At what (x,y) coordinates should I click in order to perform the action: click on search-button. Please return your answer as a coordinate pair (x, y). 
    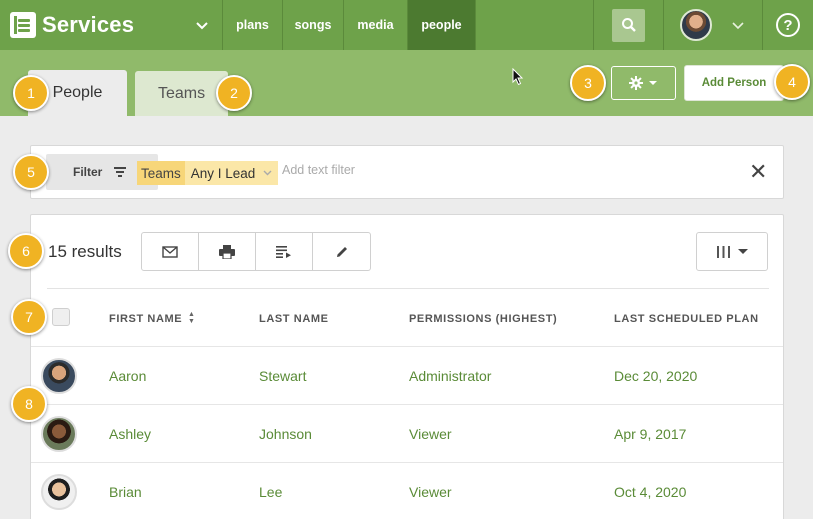
    Looking at the image, I should click on (628, 25).